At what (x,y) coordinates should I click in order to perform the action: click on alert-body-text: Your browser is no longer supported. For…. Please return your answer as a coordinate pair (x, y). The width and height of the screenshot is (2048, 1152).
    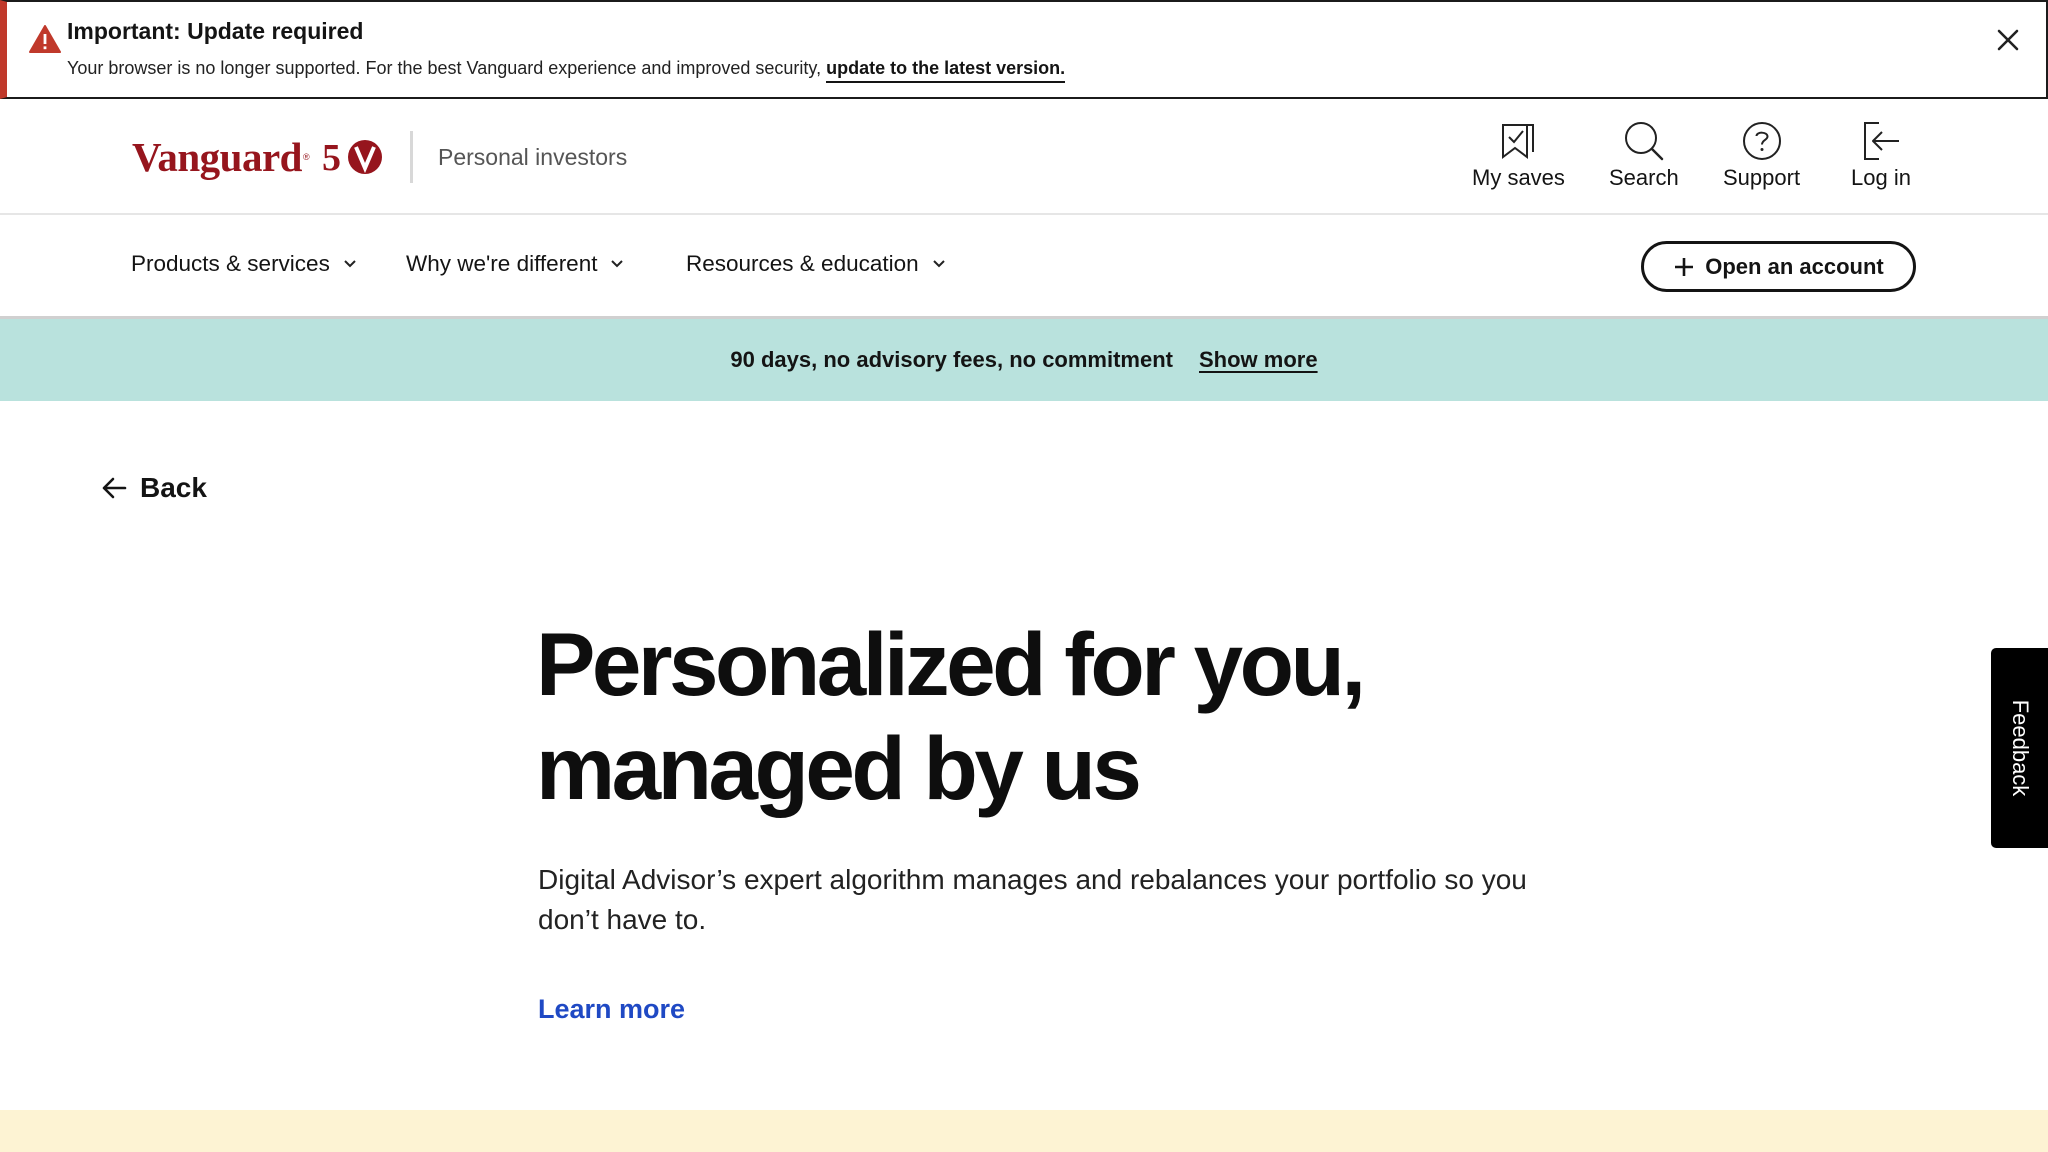
    Looking at the image, I should click on (444, 68).